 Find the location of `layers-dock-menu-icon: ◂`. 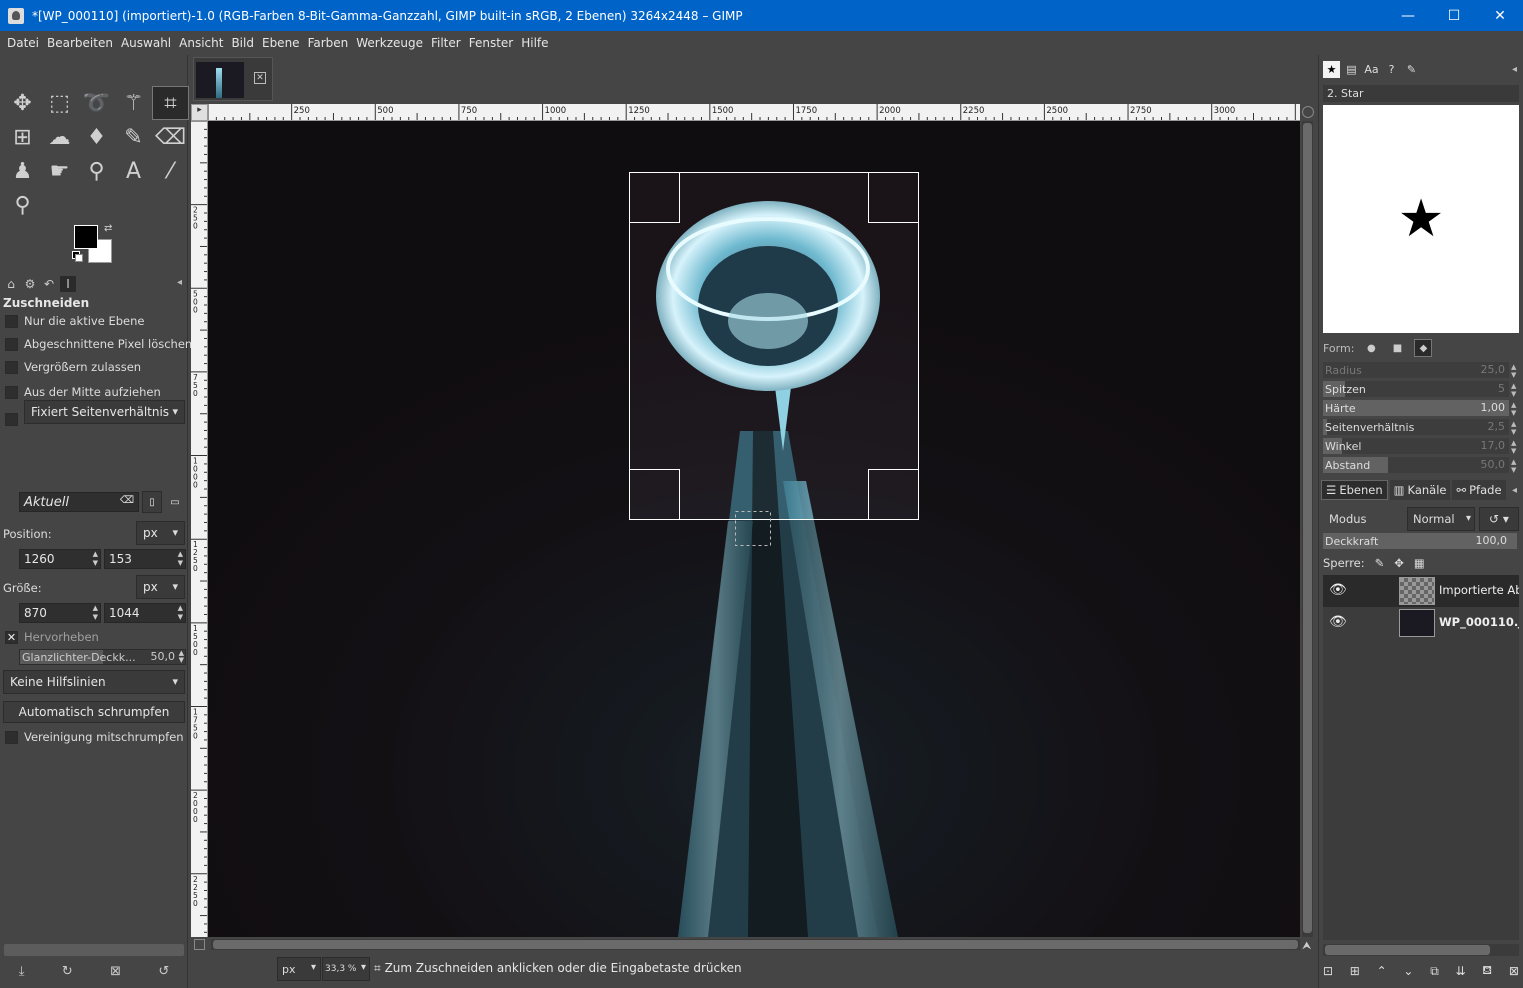

layers-dock-menu-icon: ◂ is located at coordinates (1514, 490).